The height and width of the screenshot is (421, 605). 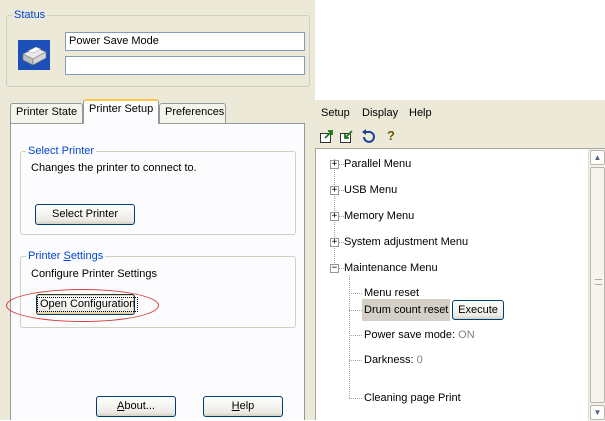 I want to click on scroll-thumb, so click(x=597, y=285).